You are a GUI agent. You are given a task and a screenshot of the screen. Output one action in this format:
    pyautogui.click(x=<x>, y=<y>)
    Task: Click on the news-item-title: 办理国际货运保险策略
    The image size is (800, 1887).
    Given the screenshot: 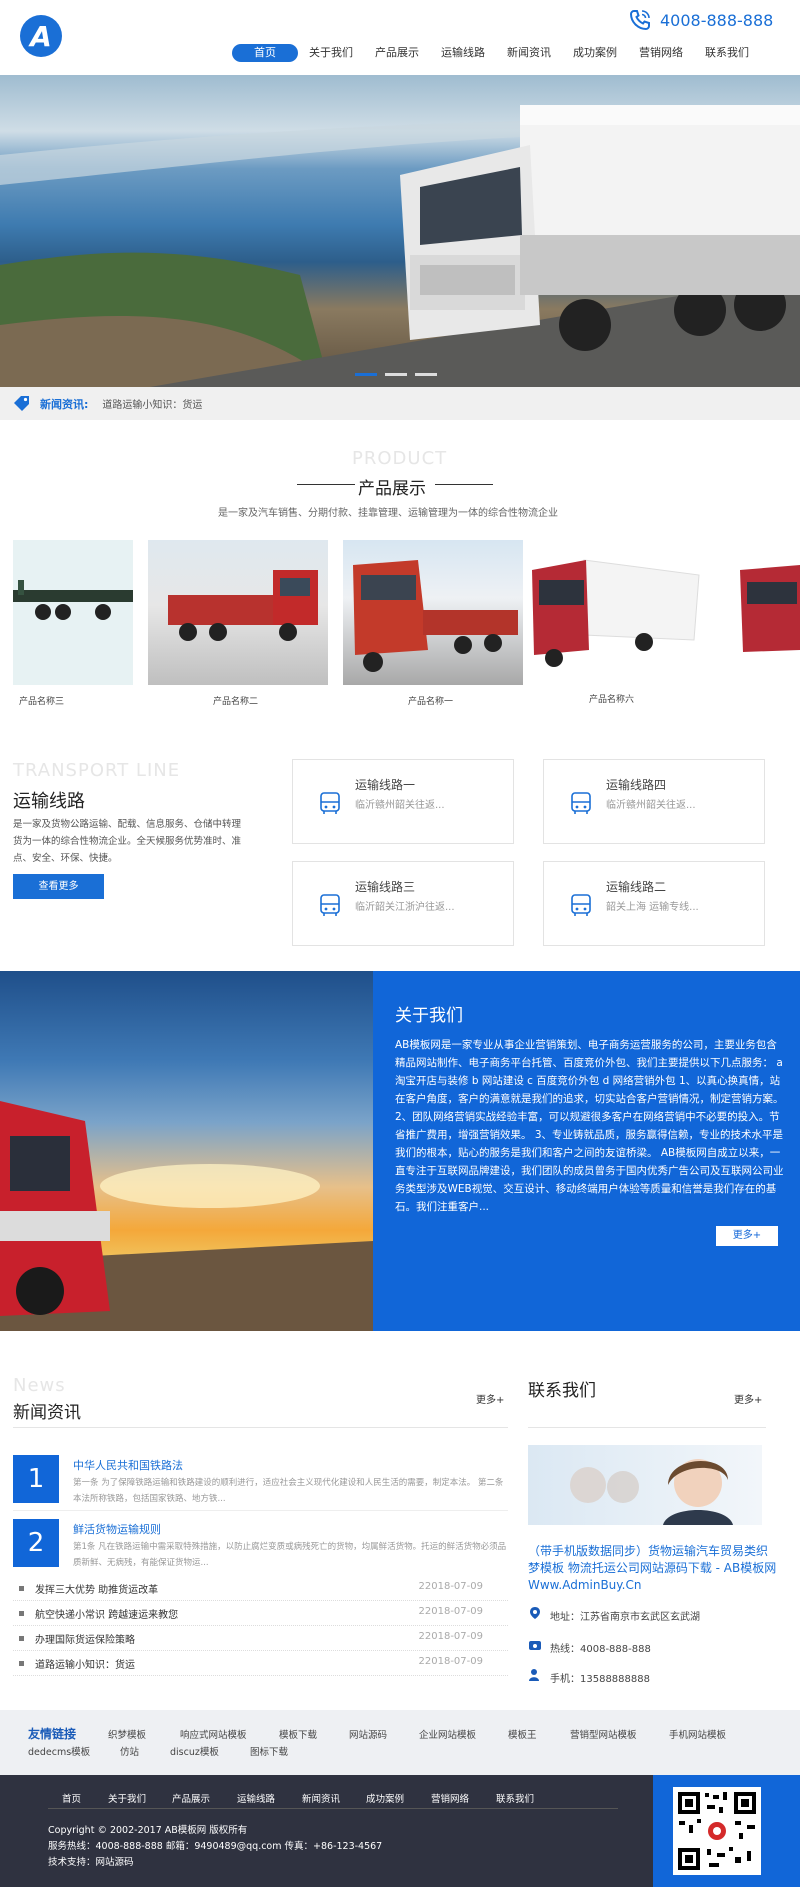 What is the action you would take?
    pyautogui.click(x=85, y=1638)
    